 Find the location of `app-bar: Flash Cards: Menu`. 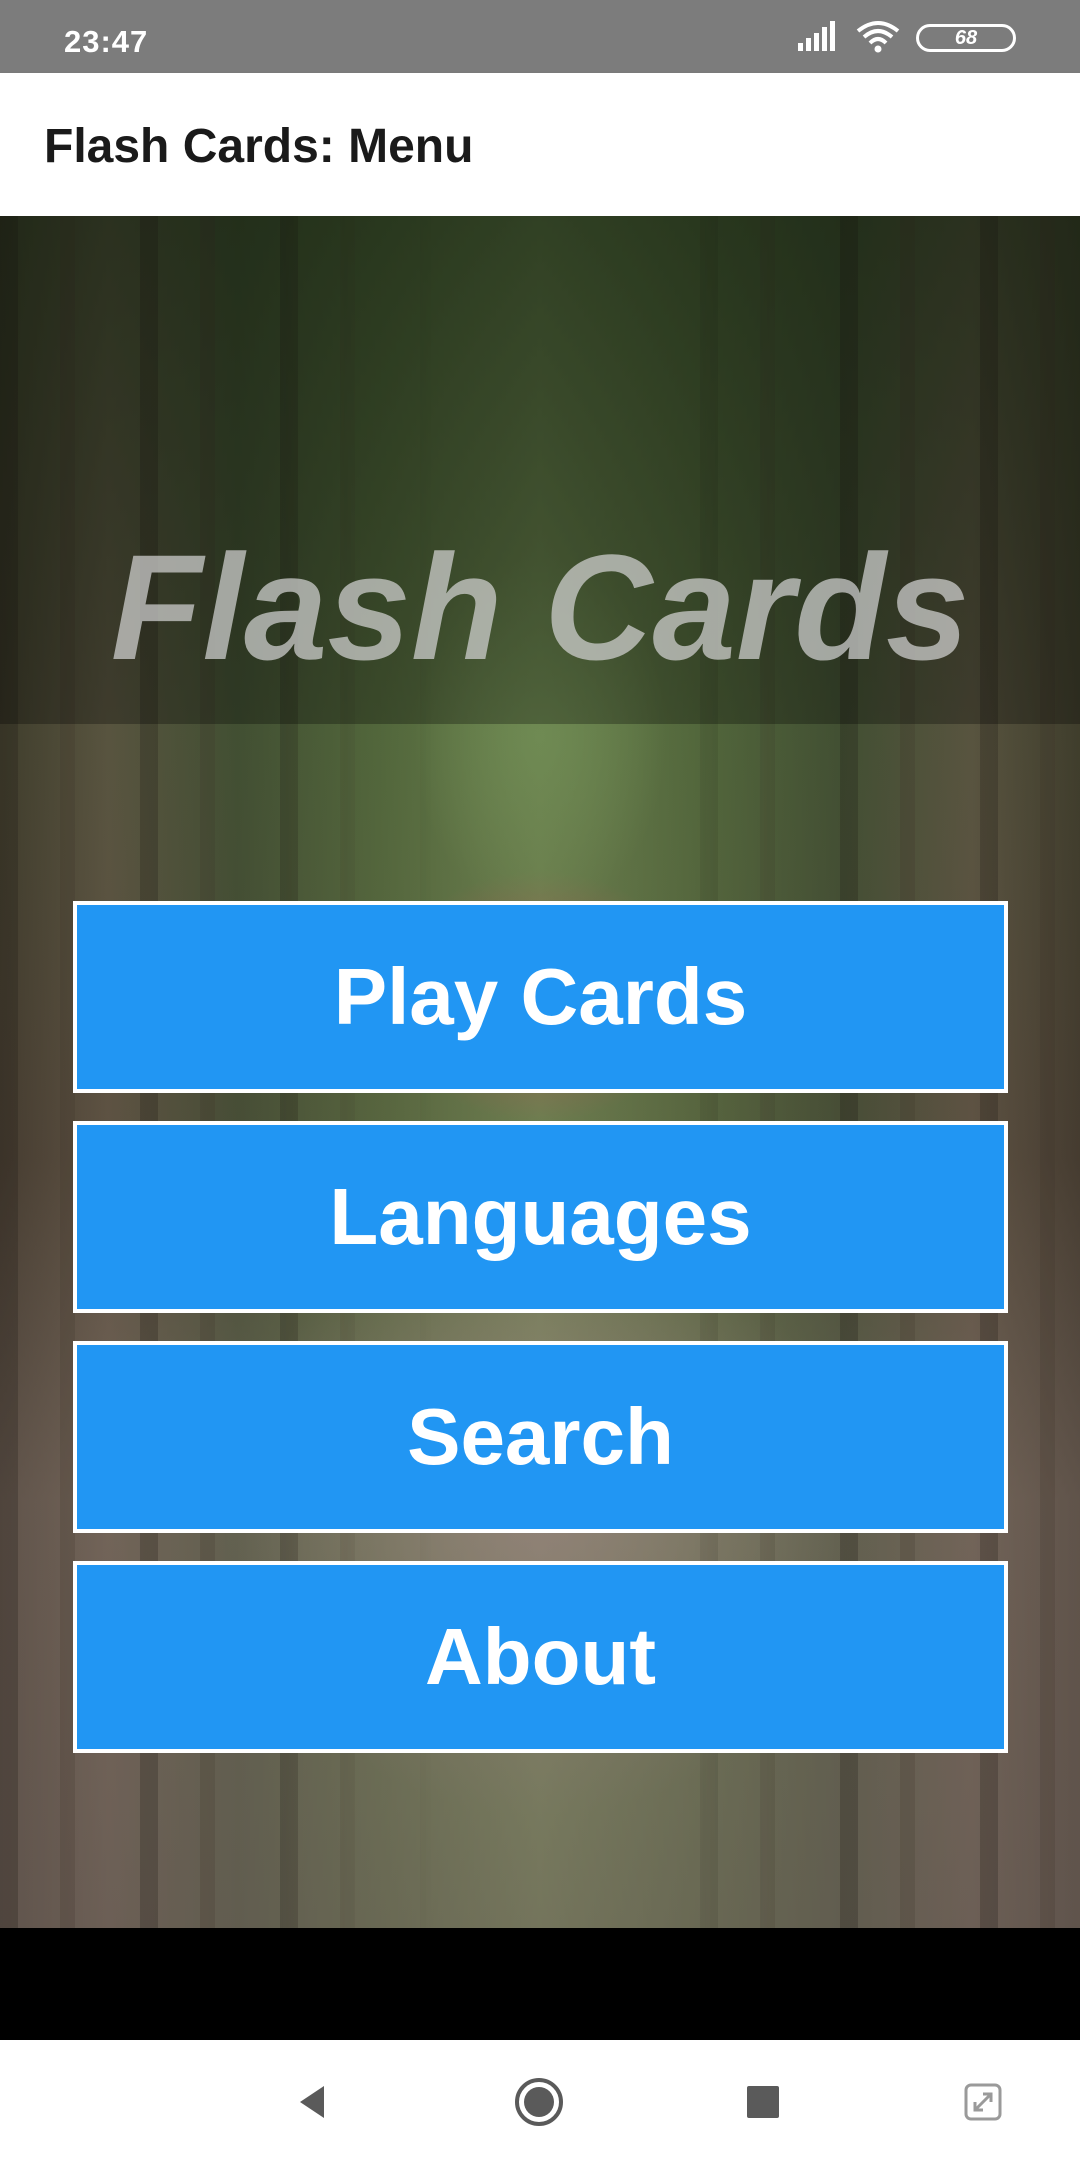

app-bar: Flash Cards: Menu is located at coordinates (540, 144).